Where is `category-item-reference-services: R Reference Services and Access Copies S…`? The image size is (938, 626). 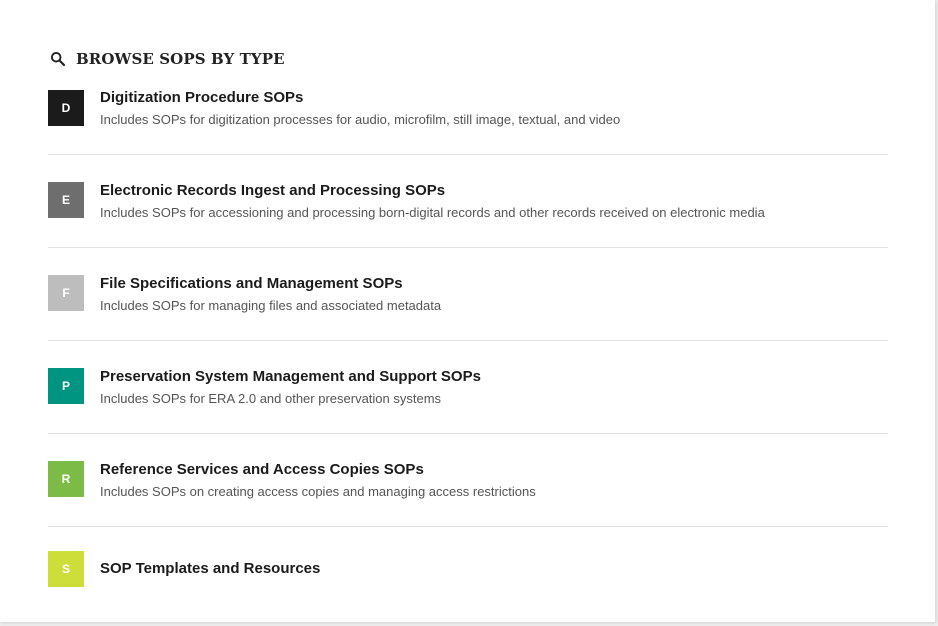 category-item-reference-services: R Reference Services and Access Copies S… is located at coordinates (468, 480).